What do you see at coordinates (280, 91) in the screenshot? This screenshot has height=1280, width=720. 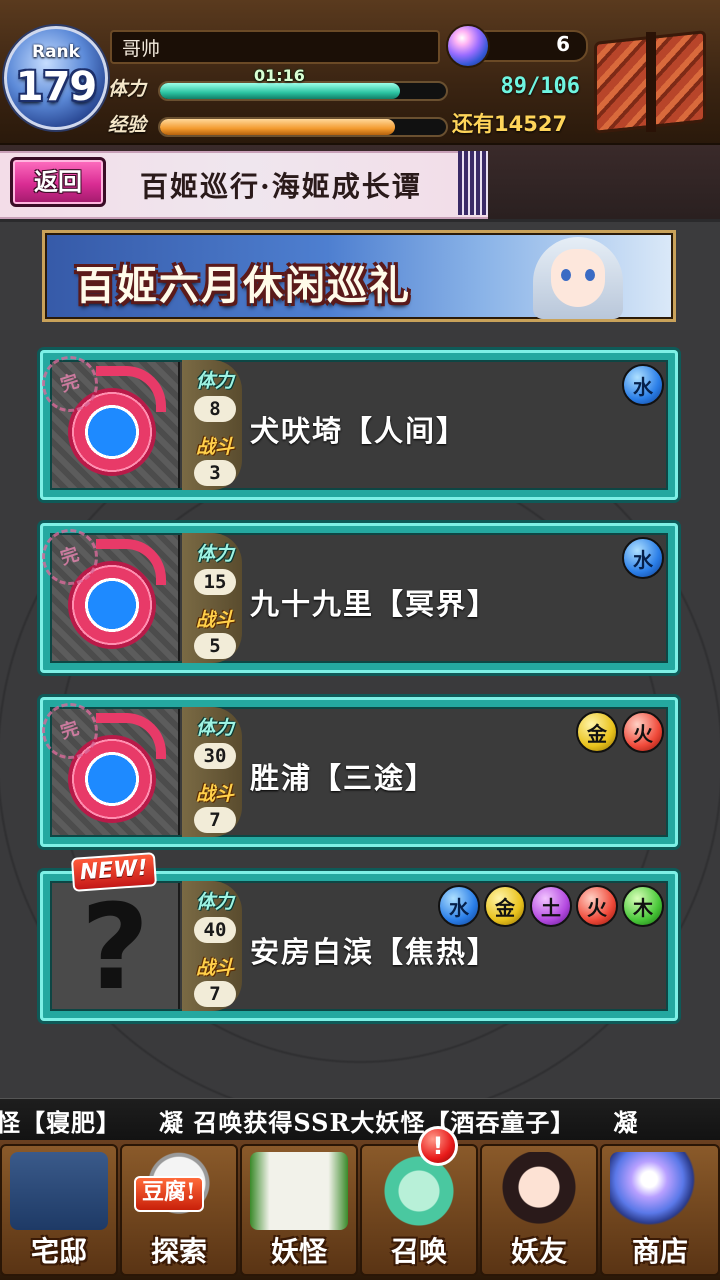 I see `stamina-bar-fill` at bounding box center [280, 91].